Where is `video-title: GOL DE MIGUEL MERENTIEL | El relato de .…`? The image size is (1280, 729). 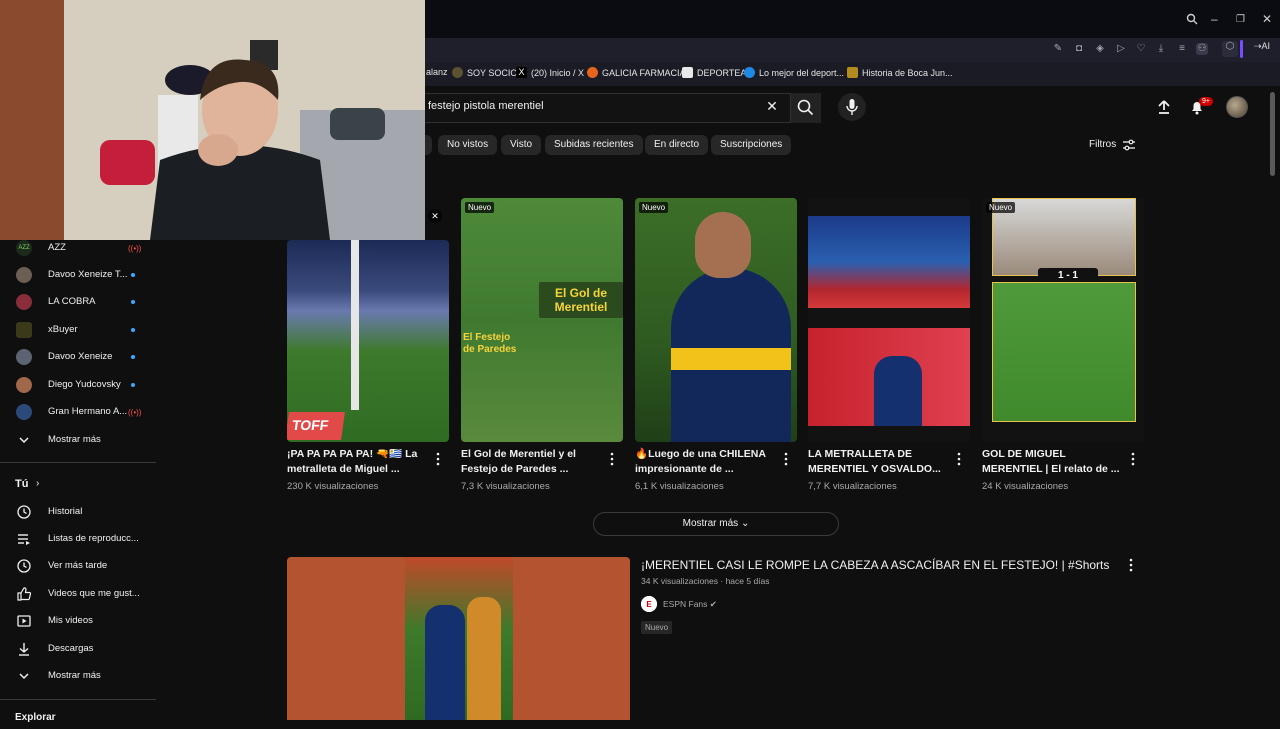
video-title: GOL DE MIGUEL MERENTIEL | El relato de .… is located at coordinates (1052, 462).